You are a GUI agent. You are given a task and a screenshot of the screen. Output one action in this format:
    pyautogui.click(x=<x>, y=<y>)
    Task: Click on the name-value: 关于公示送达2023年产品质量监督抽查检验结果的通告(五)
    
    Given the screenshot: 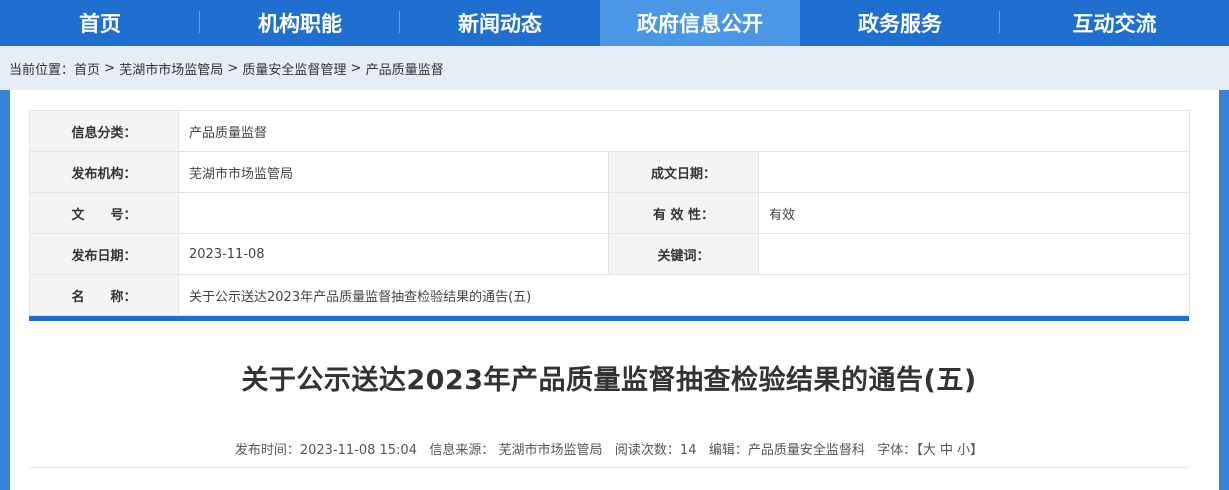 What is the action you would take?
    pyautogui.click(x=684, y=295)
    